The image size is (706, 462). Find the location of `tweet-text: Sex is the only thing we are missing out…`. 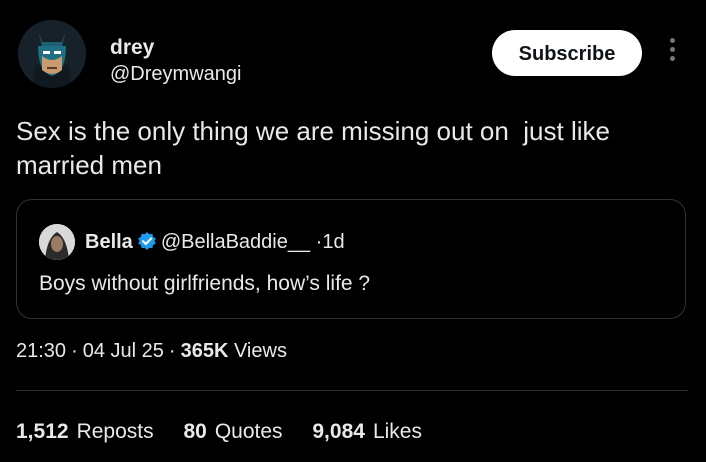

tweet-text: Sex is the only thing we are missing out… is located at coordinates (317, 148).